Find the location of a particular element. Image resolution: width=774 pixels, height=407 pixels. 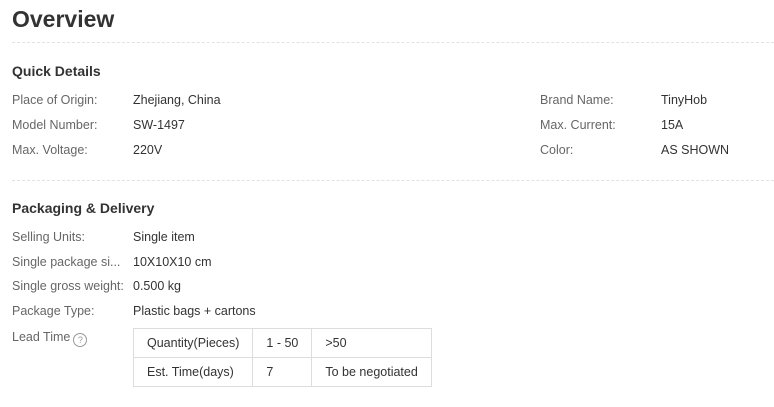

max-voltage-value: 220V is located at coordinates (148, 150).